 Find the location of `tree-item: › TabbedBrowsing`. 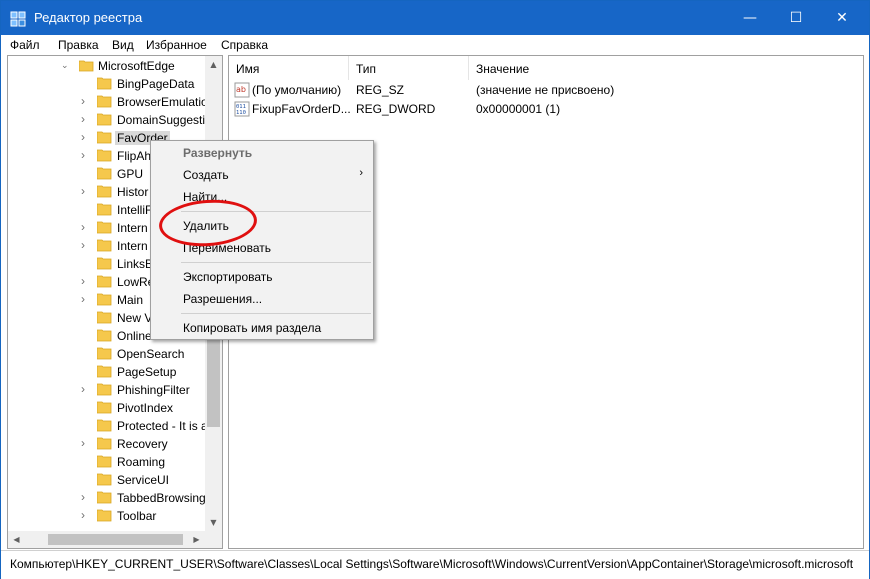

tree-item: › TabbedBrowsing is located at coordinates (106, 498).